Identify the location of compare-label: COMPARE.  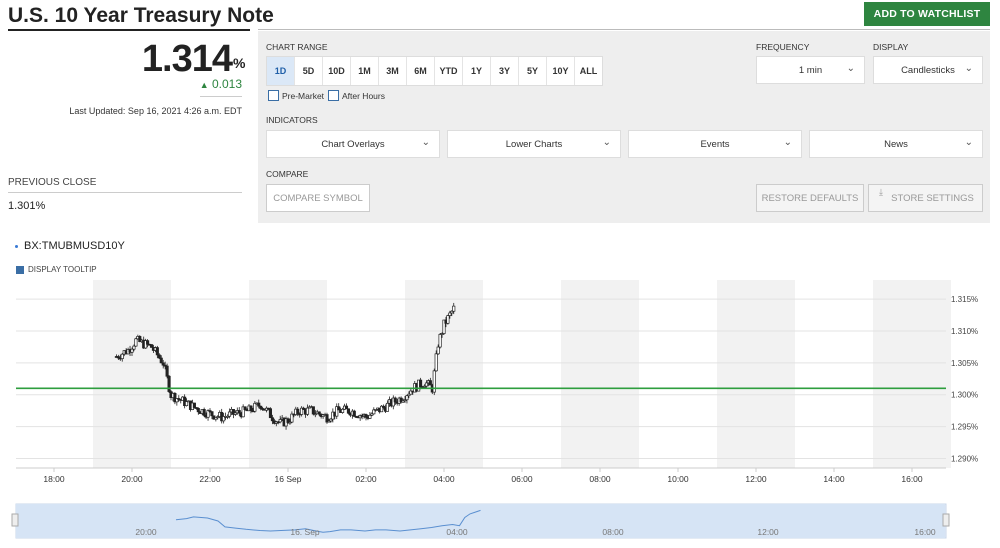
(287, 174).